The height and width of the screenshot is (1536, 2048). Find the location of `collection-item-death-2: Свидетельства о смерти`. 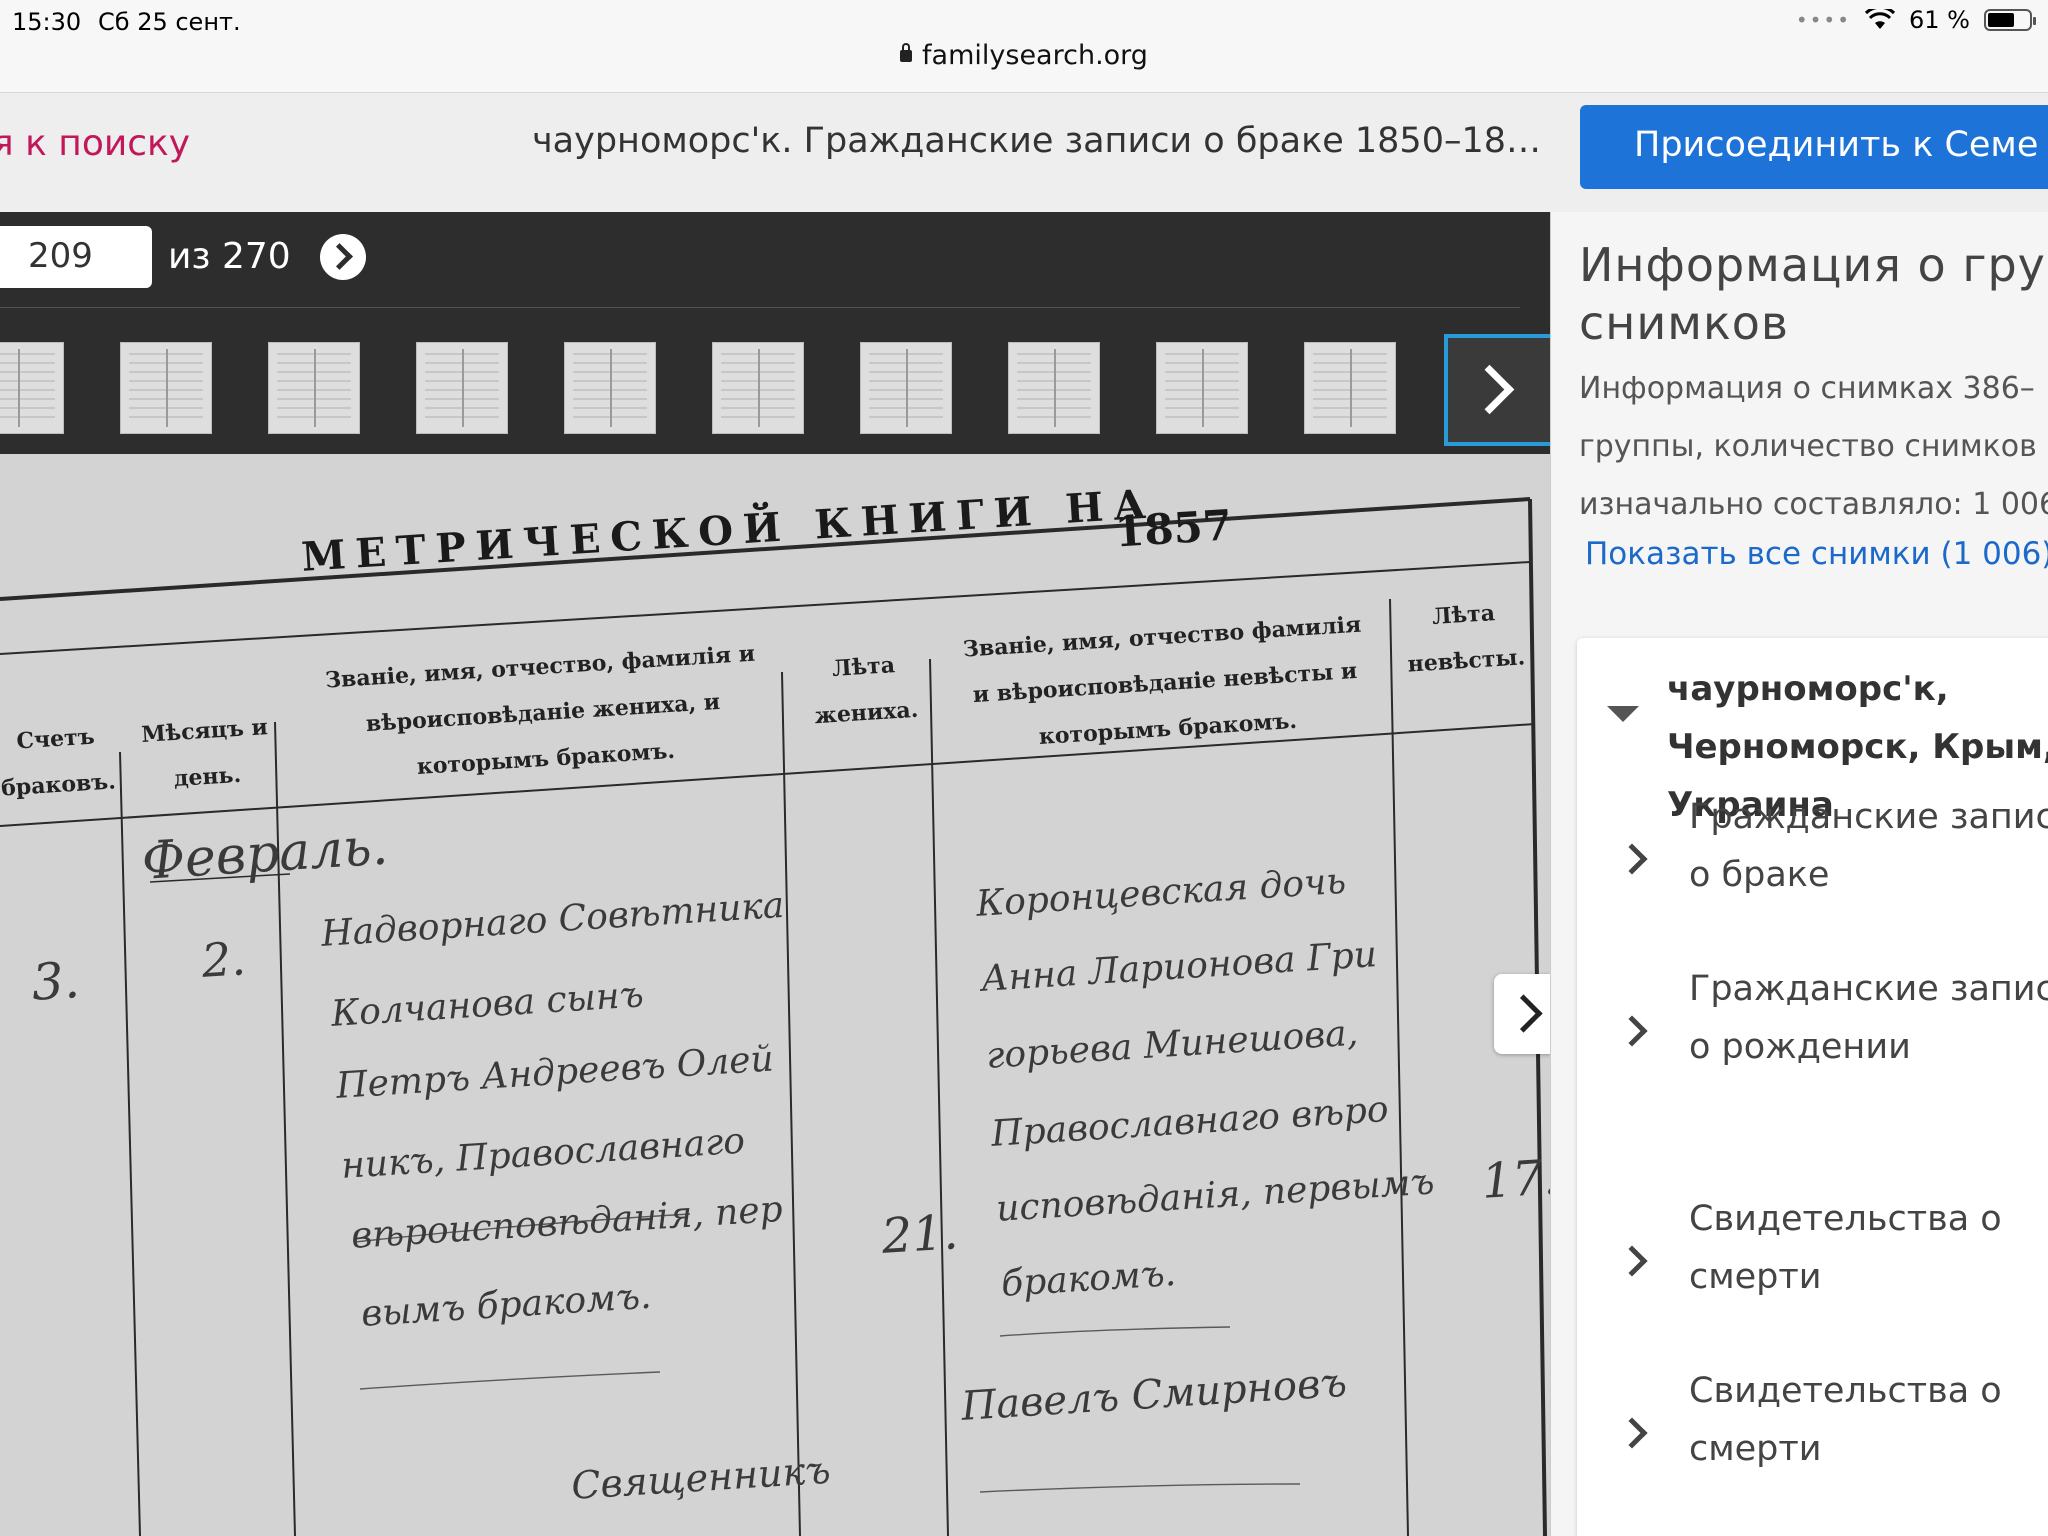

collection-item-death-2: Свидетельства о смерти is located at coordinates (1868, 1420).